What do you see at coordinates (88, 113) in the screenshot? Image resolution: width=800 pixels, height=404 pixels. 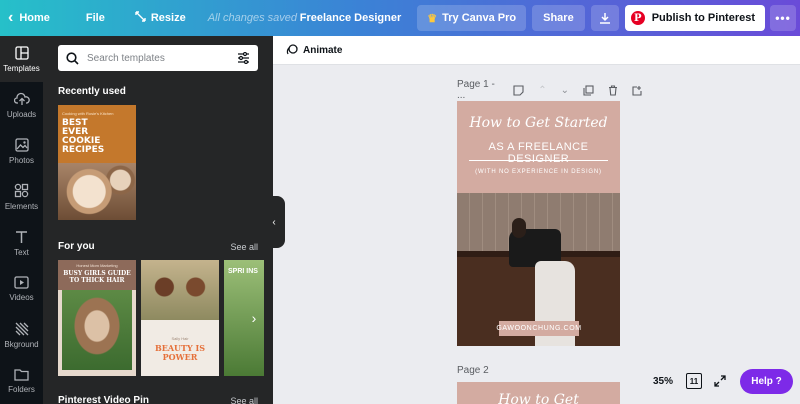 I see `recent-template-small-text: Cooking with Rosie's Kitchen` at bounding box center [88, 113].